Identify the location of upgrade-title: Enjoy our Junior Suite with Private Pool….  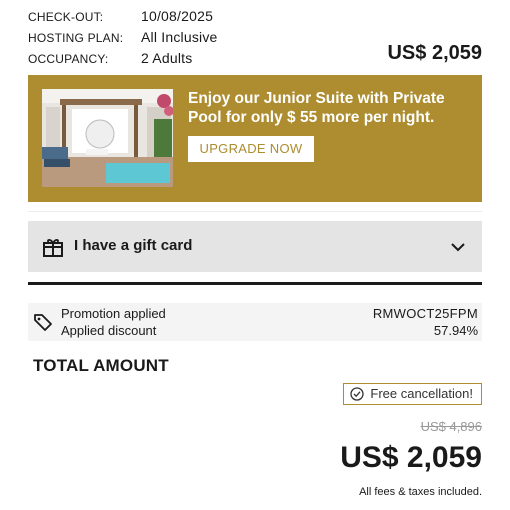
(316, 108).